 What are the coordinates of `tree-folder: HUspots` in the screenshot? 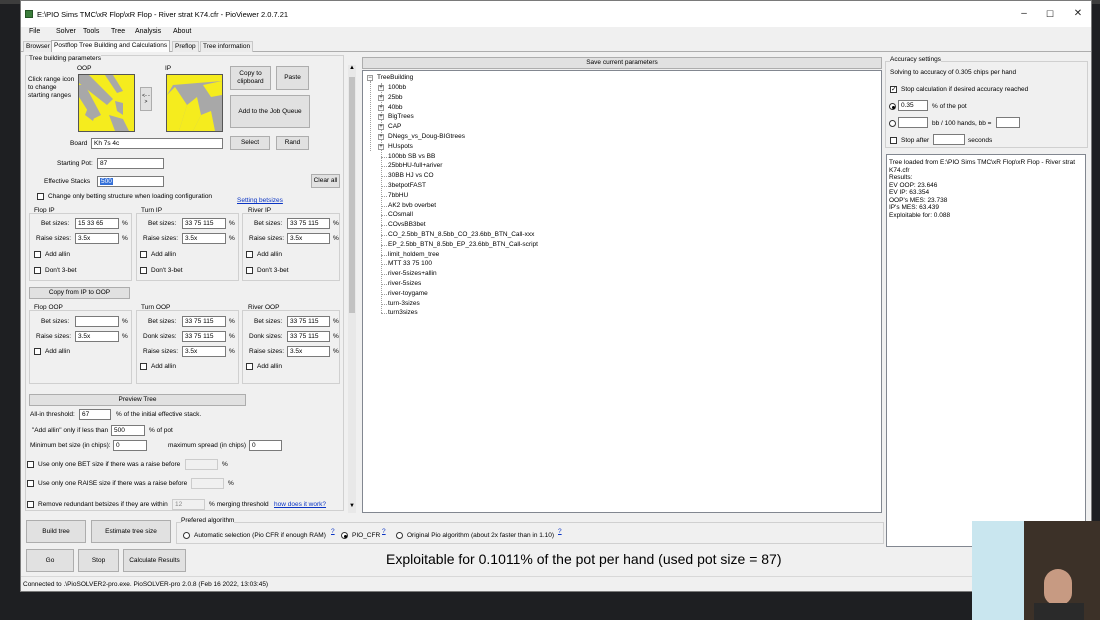 It's located at (400, 146).